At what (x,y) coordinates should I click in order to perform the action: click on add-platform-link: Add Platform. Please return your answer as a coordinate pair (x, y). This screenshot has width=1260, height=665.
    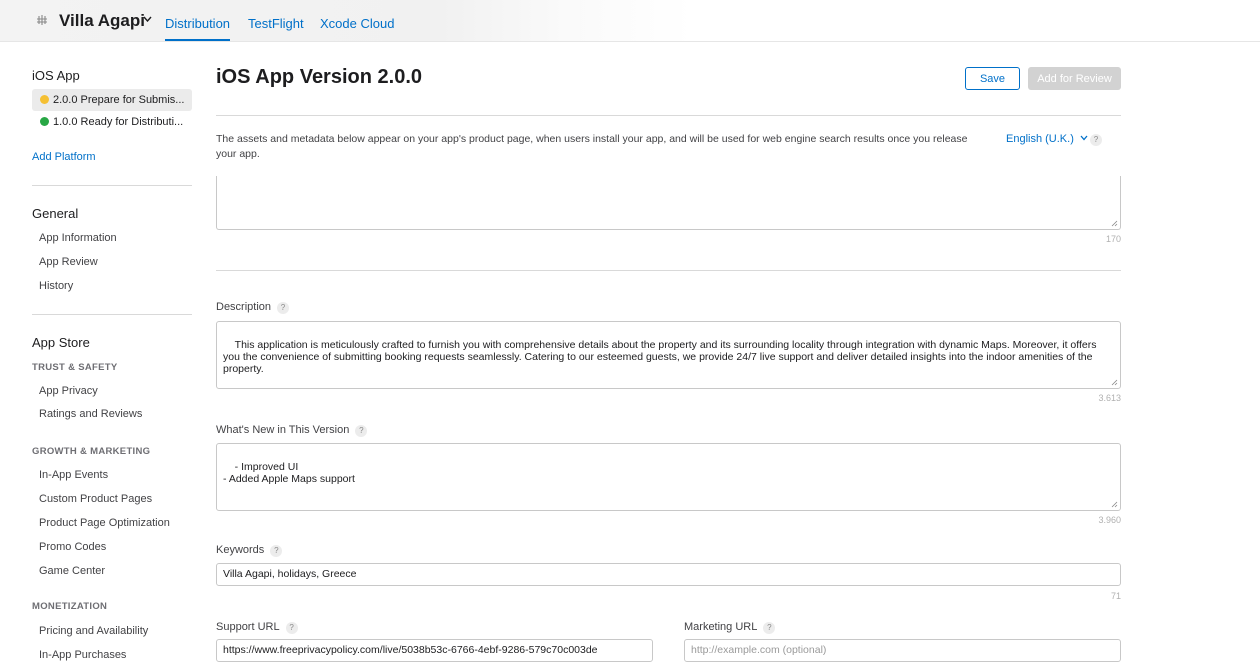
    Looking at the image, I should click on (64, 157).